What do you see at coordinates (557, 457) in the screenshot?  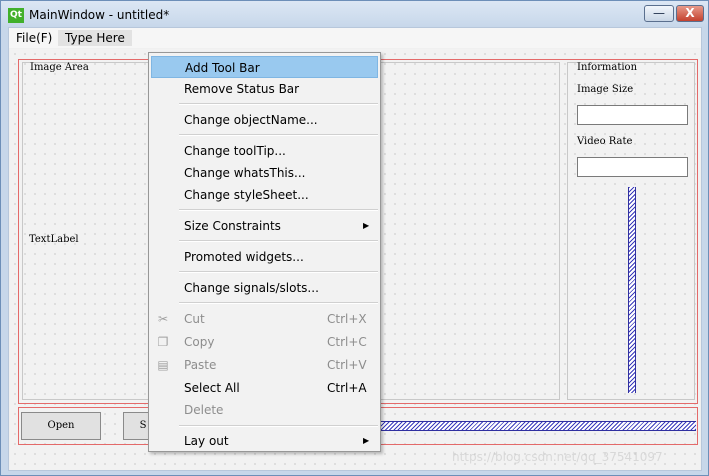 I see `watermark: https://blog.csdn.net/qq_37541097` at bounding box center [557, 457].